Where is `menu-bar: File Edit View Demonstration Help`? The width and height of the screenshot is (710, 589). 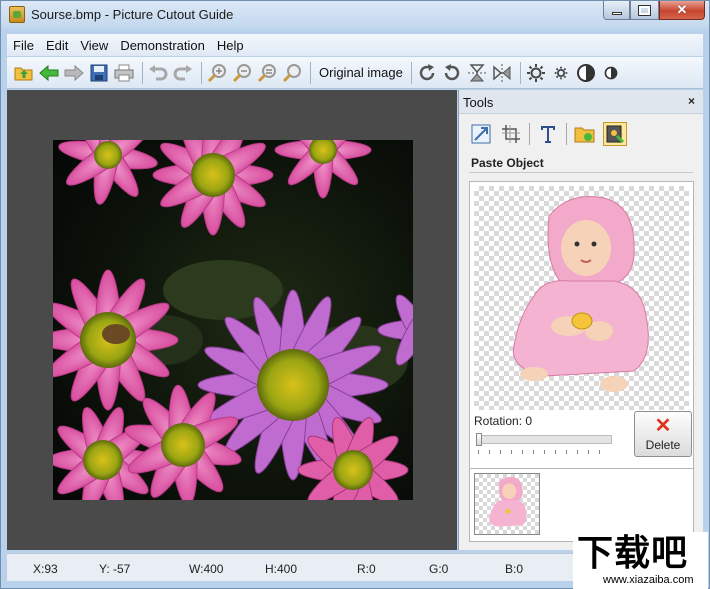 menu-bar: File Edit View Demonstration Help is located at coordinates (355, 45).